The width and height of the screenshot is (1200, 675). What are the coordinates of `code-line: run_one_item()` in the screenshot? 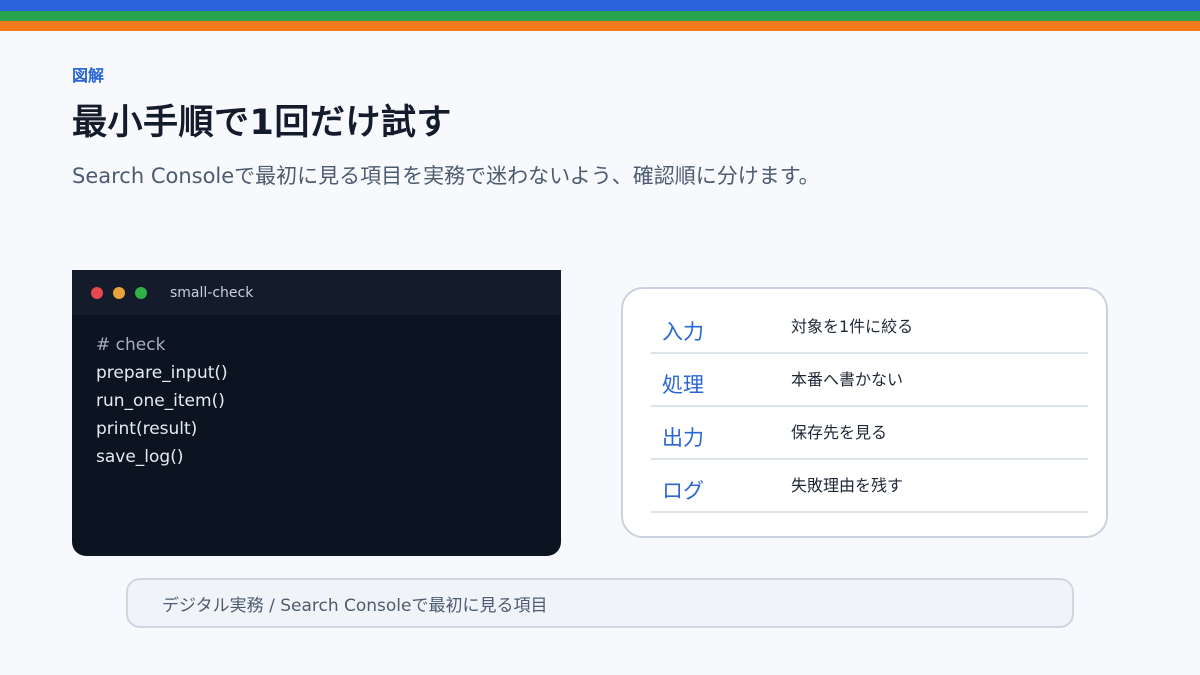 It's located at (160, 401).